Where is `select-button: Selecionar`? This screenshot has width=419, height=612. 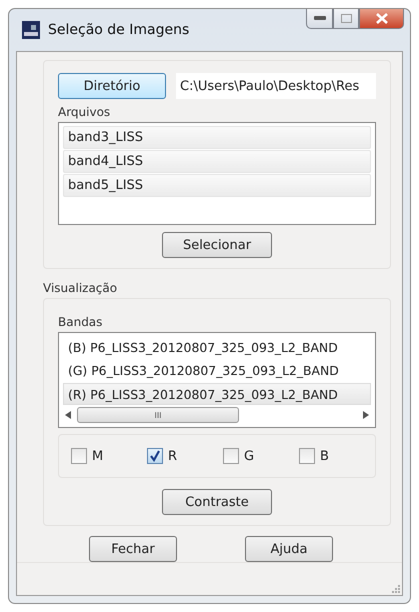
select-button: Selecionar is located at coordinates (217, 245).